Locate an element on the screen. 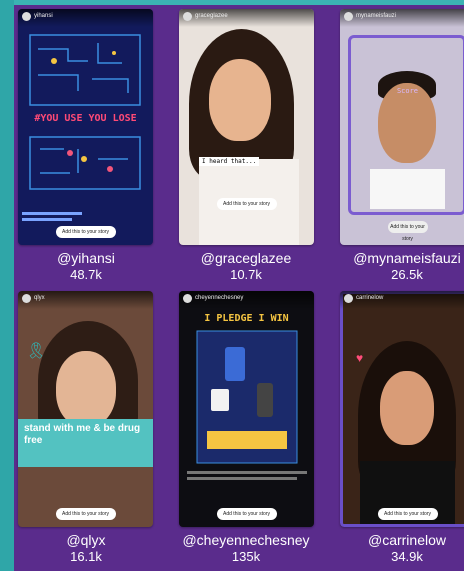  story-username: qlyx is located at coordinates (39, 298).